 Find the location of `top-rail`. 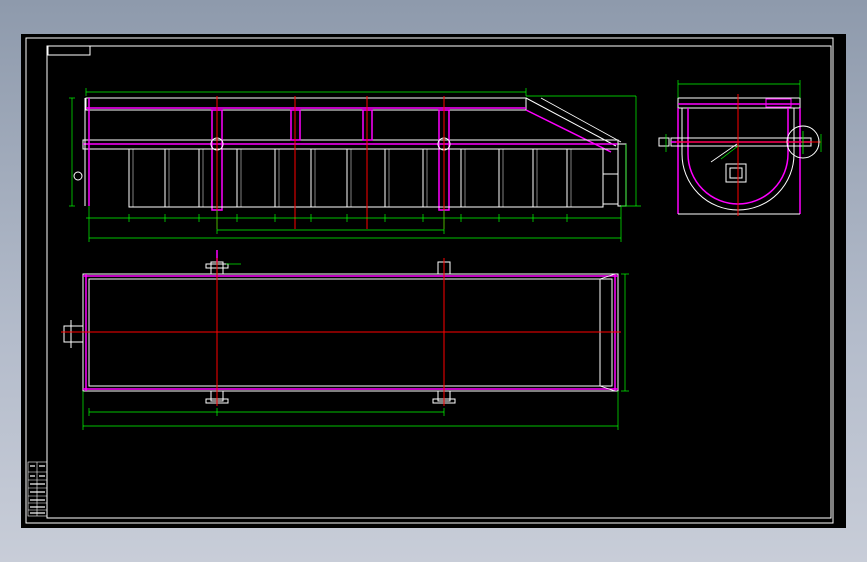

top-rail is located at coordinates (739, 103).